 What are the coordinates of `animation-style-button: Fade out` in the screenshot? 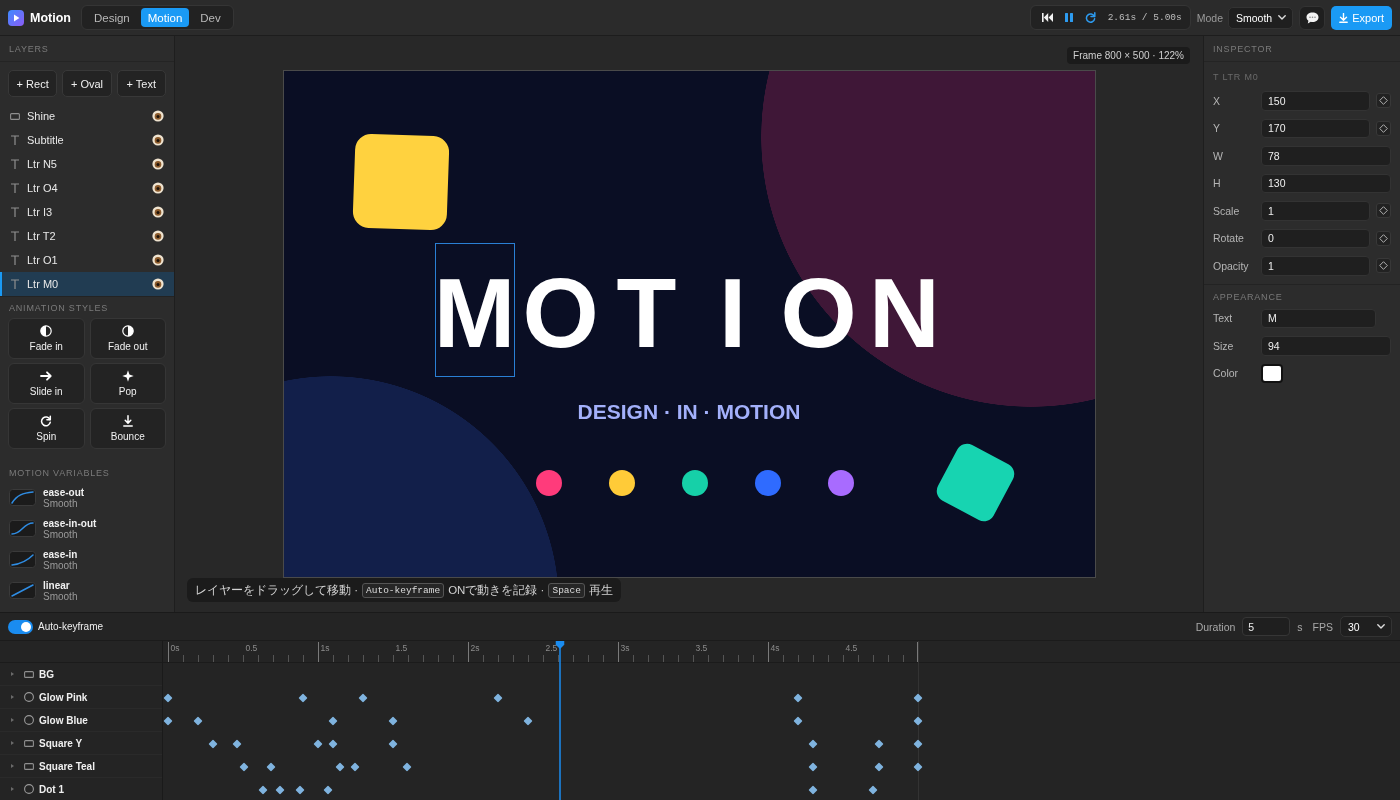 It's located at (127, 338).